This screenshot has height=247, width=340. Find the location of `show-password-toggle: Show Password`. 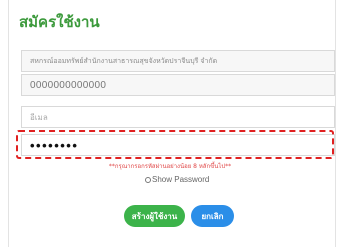

show-password-toggle: Show Password is located at coordinates (177, 179).